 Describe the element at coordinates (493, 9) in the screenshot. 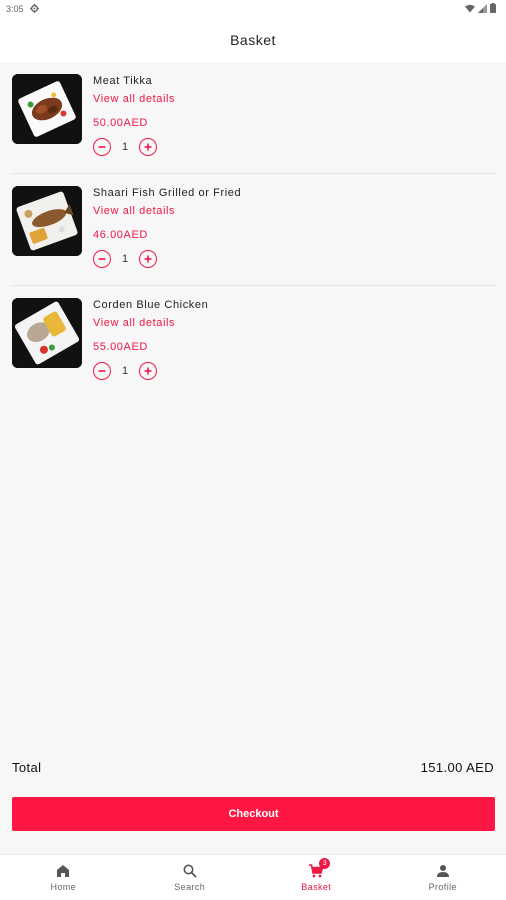

I see `battery-icon` at that location.